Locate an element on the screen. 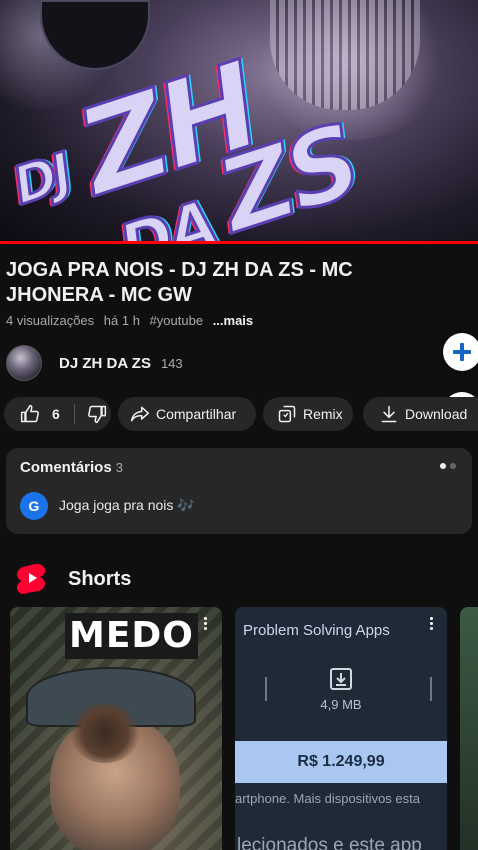 Image resolution: width=478 pixels, height=850 pixels. hashtag-link: #youtube is located at coordinates (177, 320).